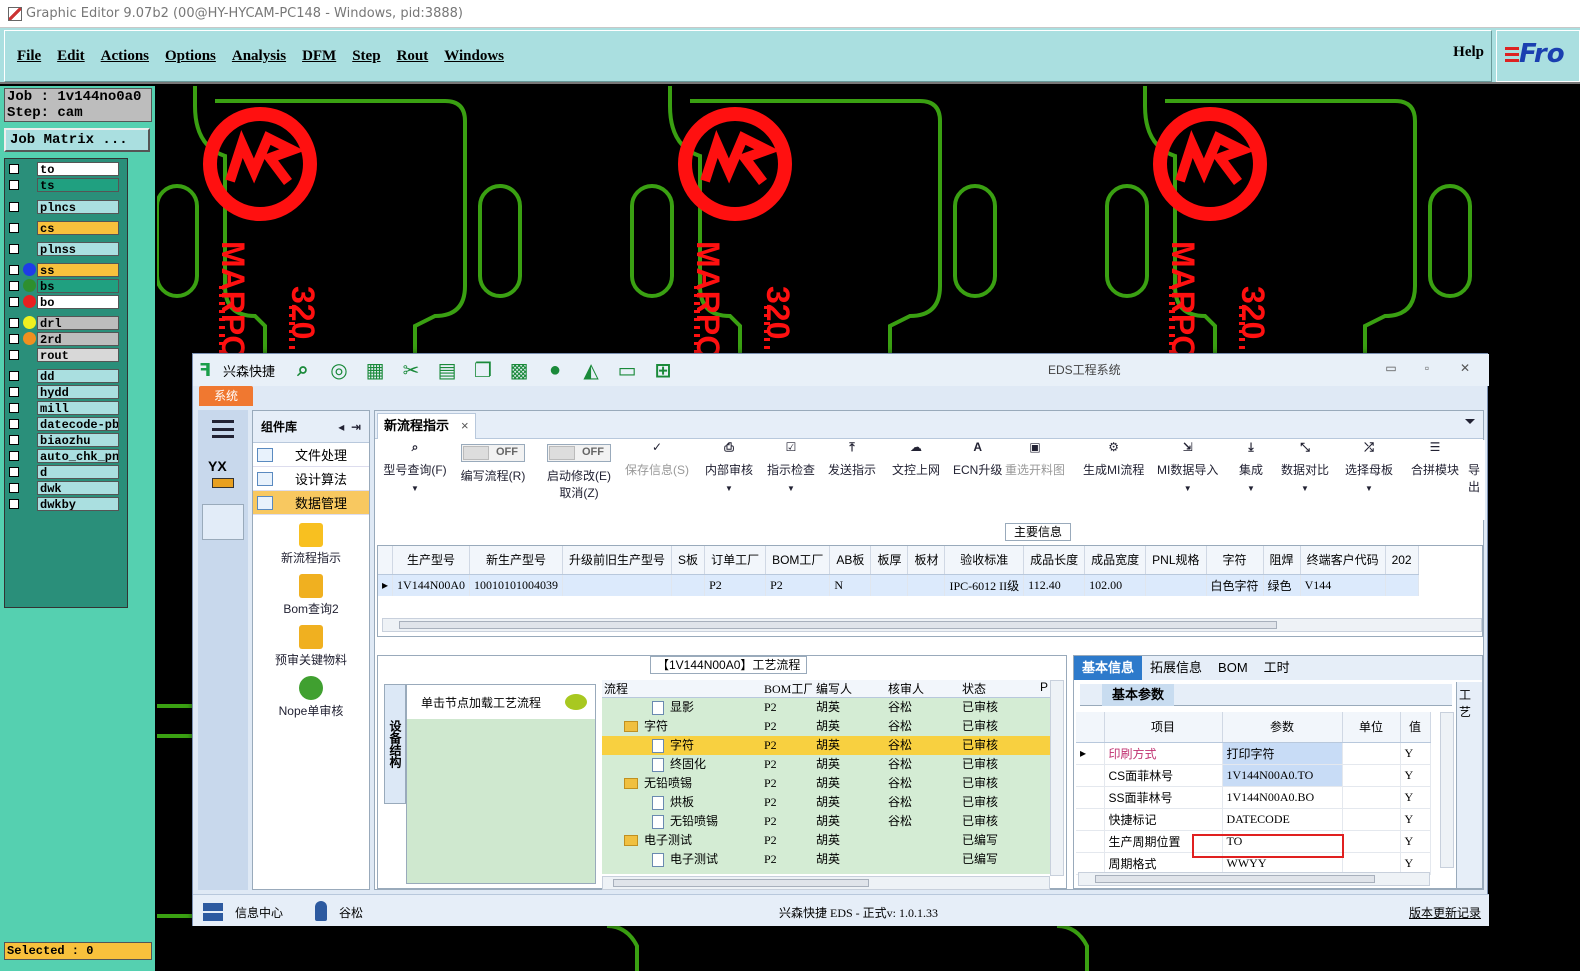  What do you see at coordinates (852, 459) in the screenshot?
I see `ribbon-button: ⤒ 发送指示` at bounding box center [852, 459].